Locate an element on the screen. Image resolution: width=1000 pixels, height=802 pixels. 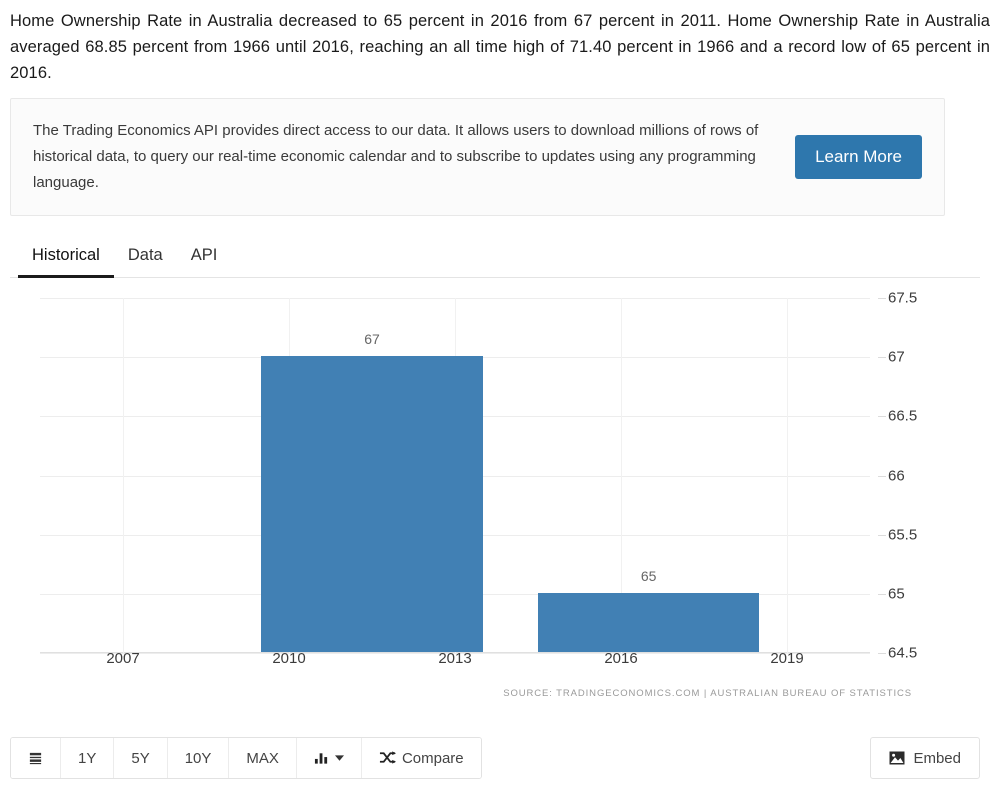
chart-controls-group: 1Y 5Y 10Y MAX Compare is located at coordinates (246, 758).